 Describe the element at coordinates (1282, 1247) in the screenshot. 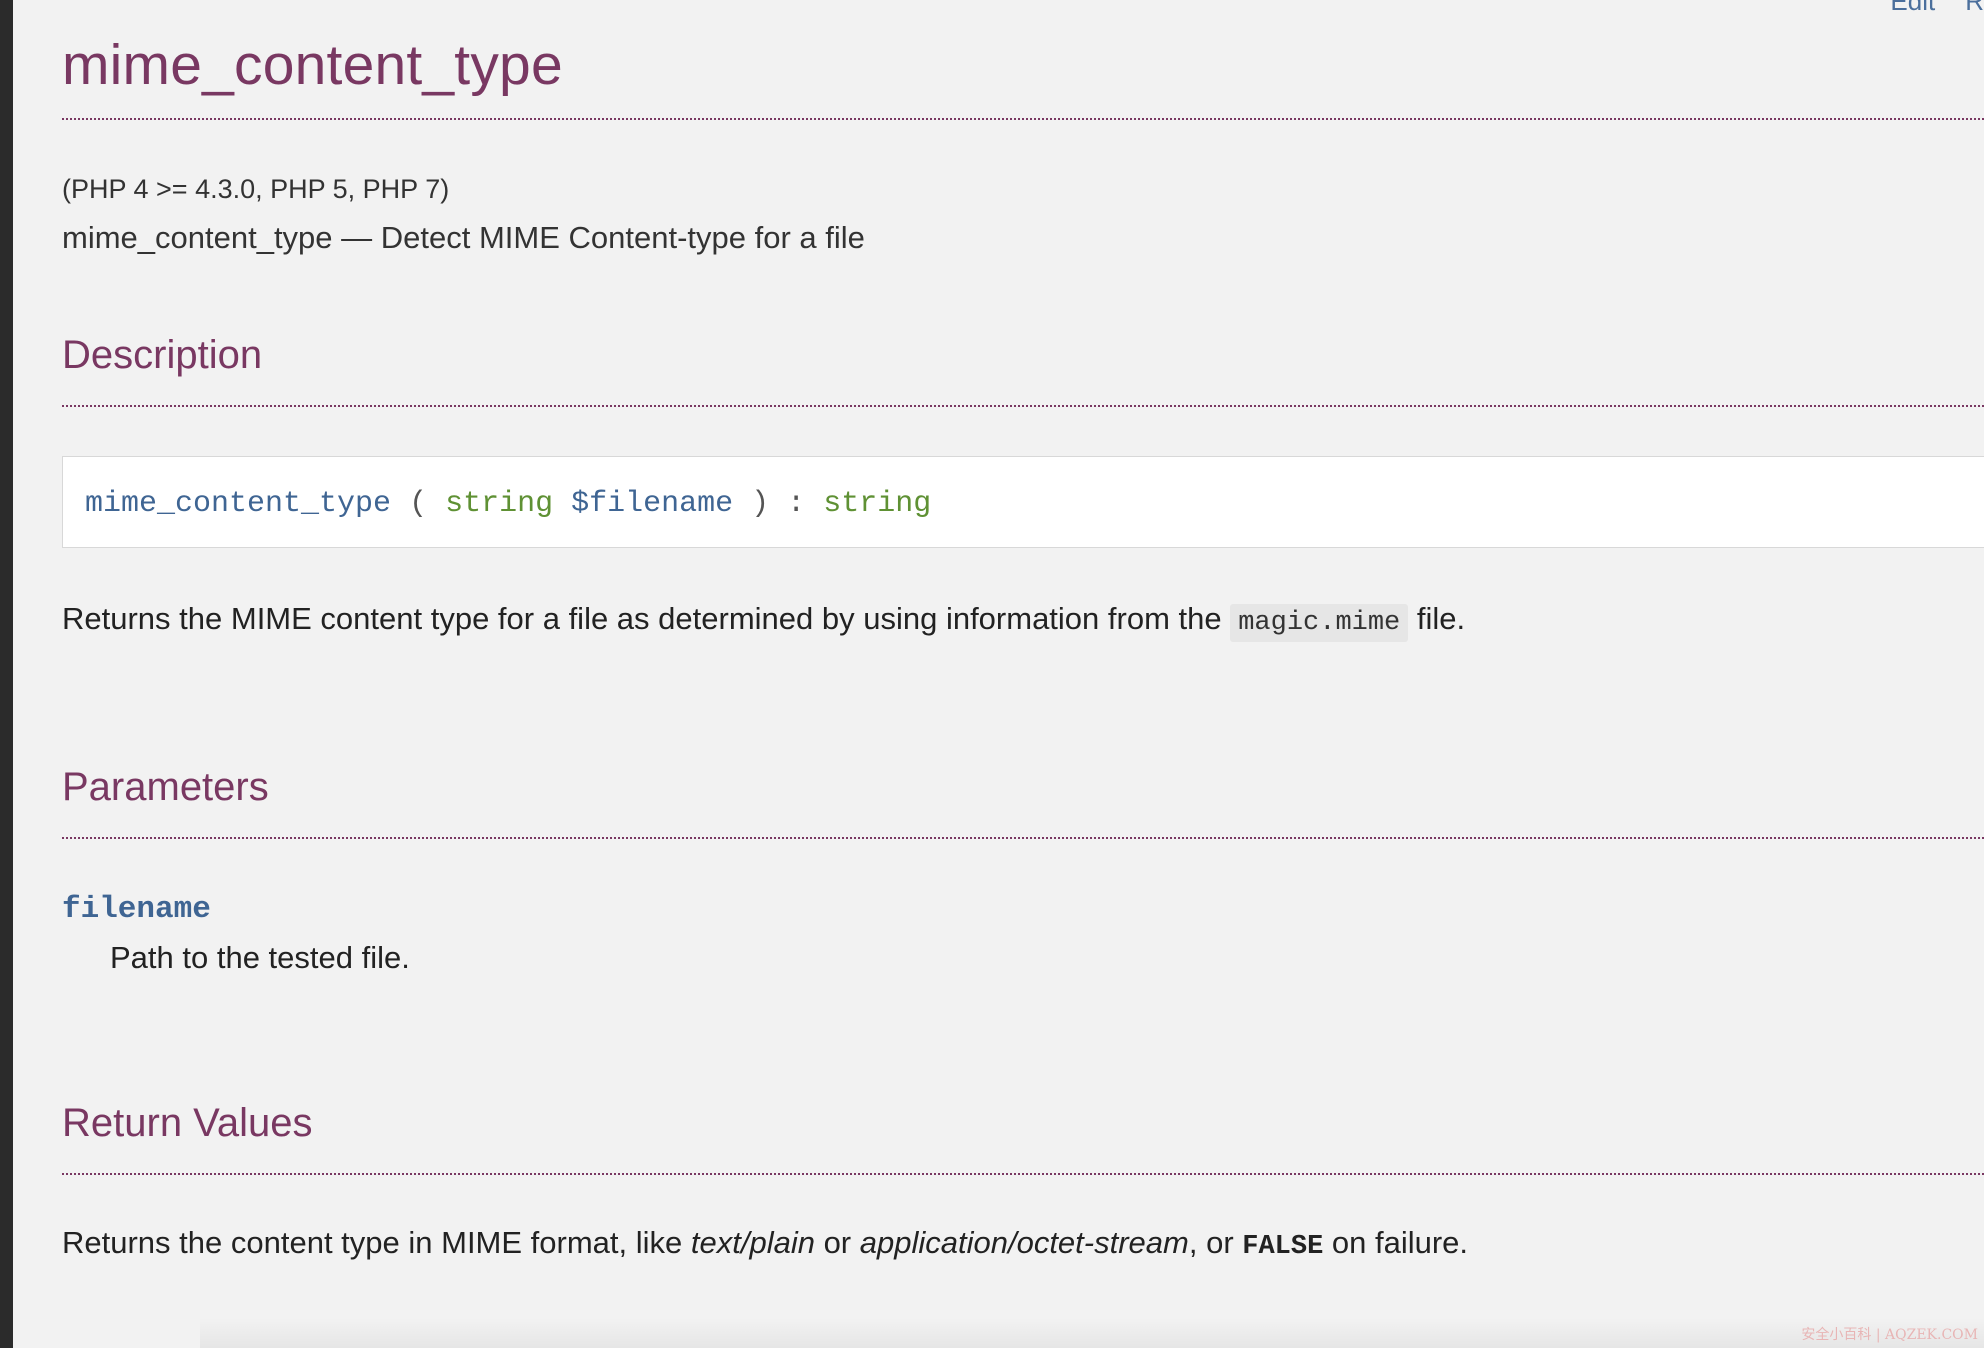

I see `false-constant: FALSE` at that location.